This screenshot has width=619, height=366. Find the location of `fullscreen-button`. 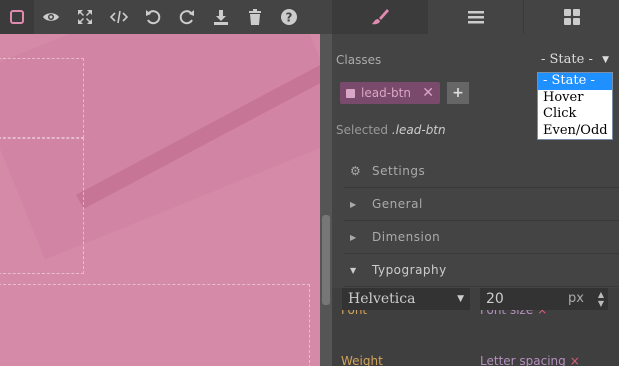

fullscreen-button is located at coordinates (85, 17).